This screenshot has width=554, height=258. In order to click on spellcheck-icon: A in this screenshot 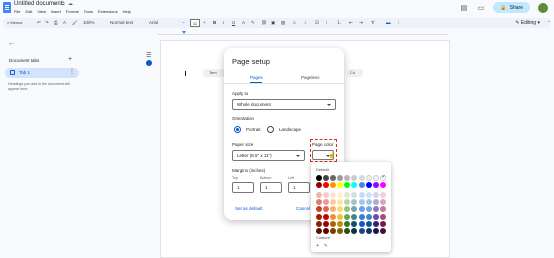, I will do `click(64, 23)`.